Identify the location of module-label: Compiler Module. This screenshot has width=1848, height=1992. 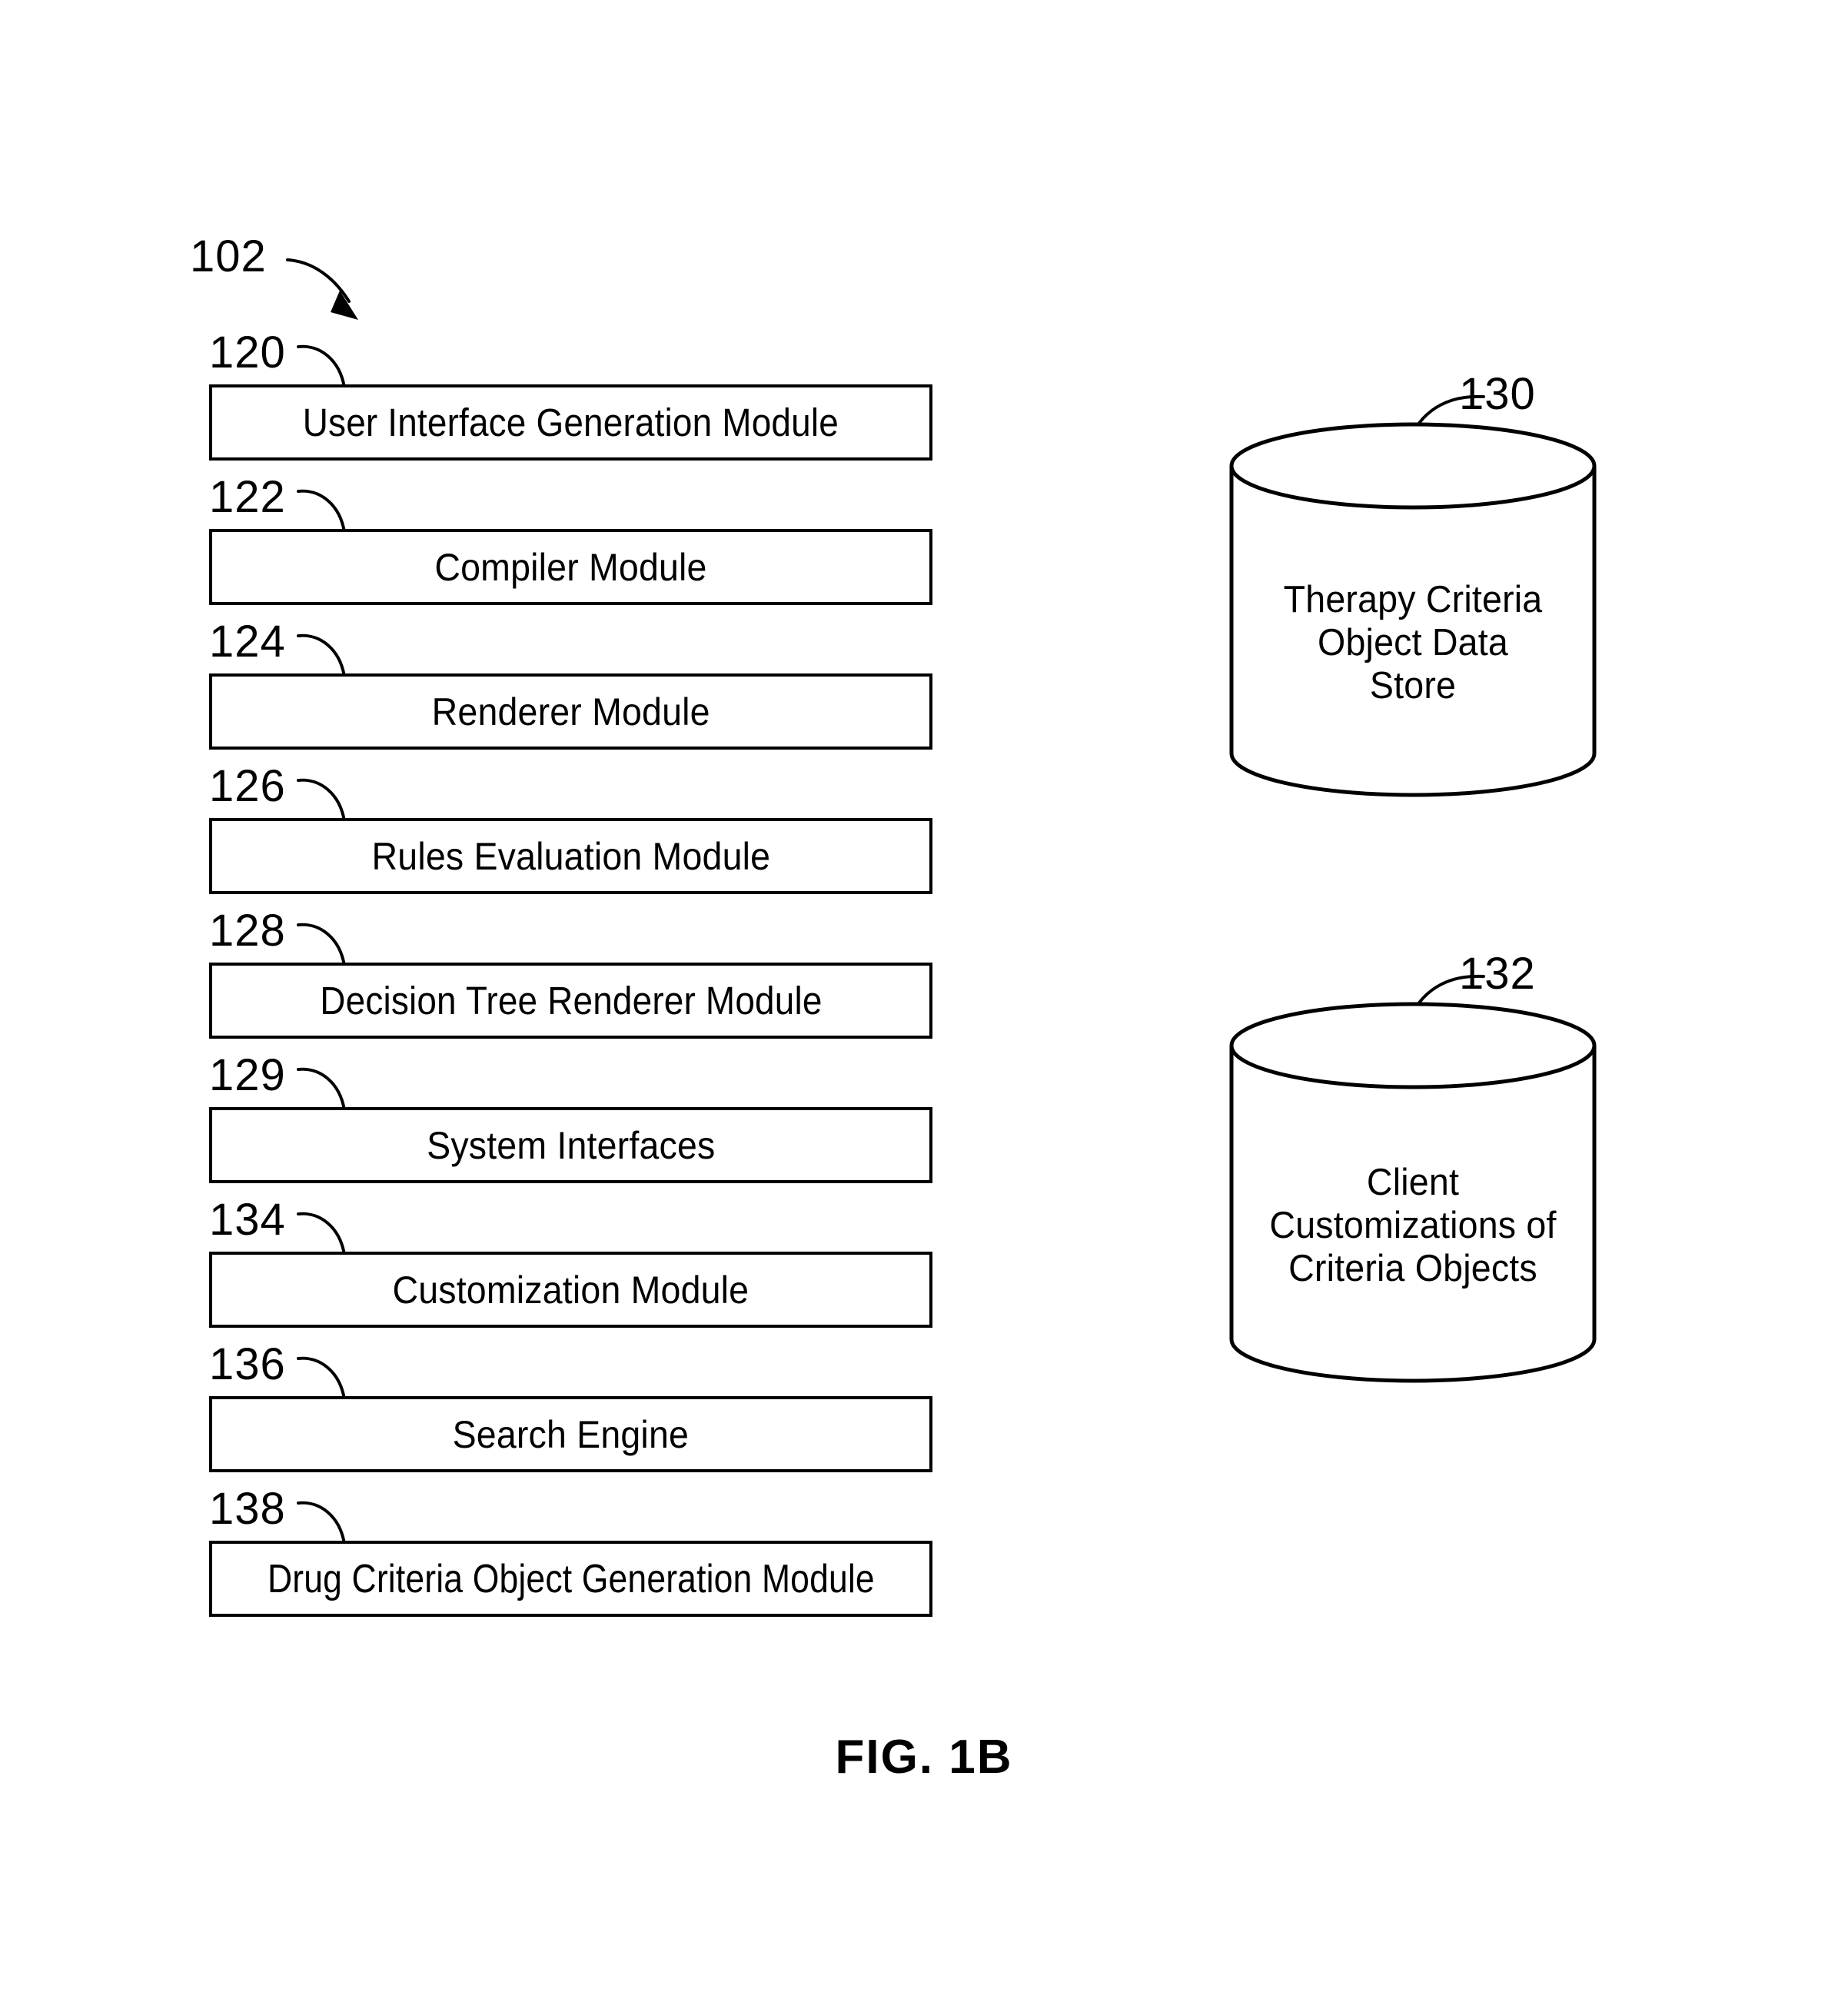
(571, 567).